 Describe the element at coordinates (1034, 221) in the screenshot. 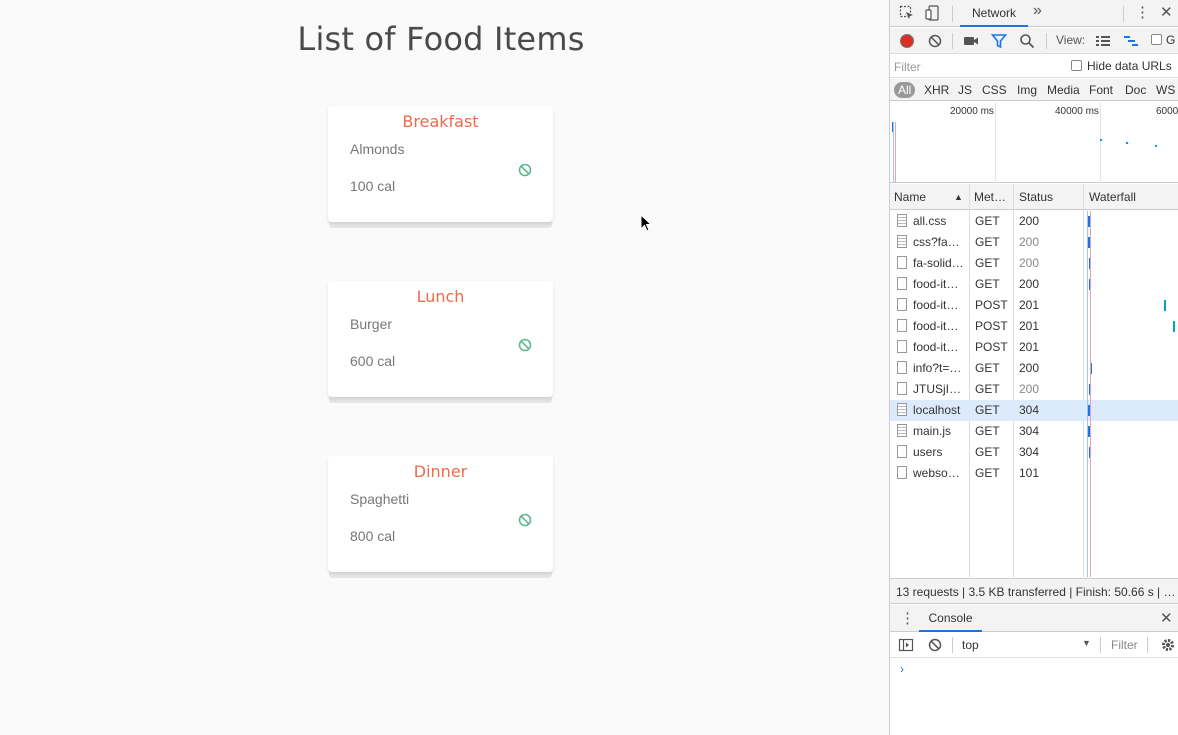

I see `request-row: all.css GET 200` at that location.